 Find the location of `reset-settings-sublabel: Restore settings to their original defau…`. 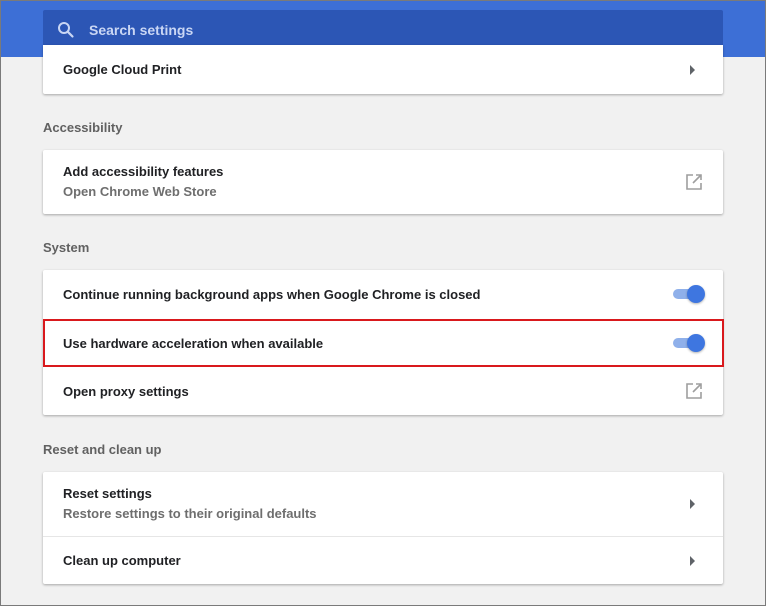

reset-settings-sublabel: Restore settings to their original defau… is located at coordinates (190, 513).